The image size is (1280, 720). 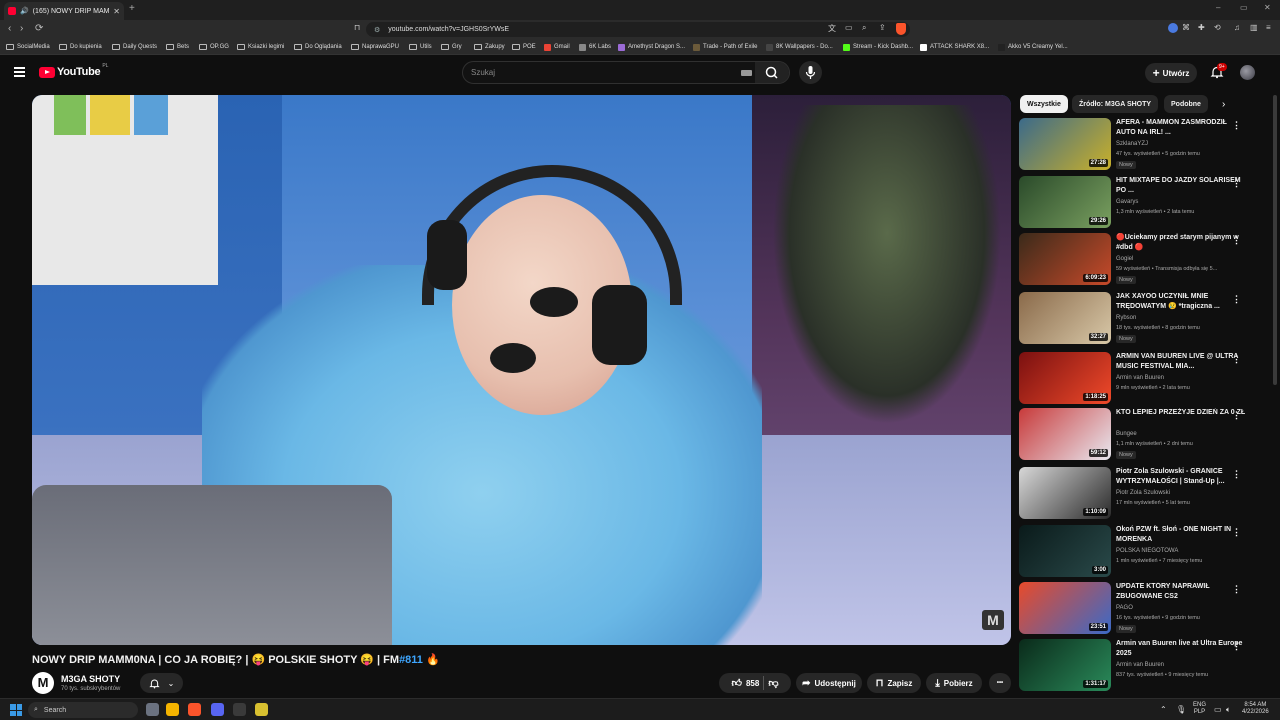 I want to click on bookmark-folder: Ksiazki legimi, so click(x=260, y=47).